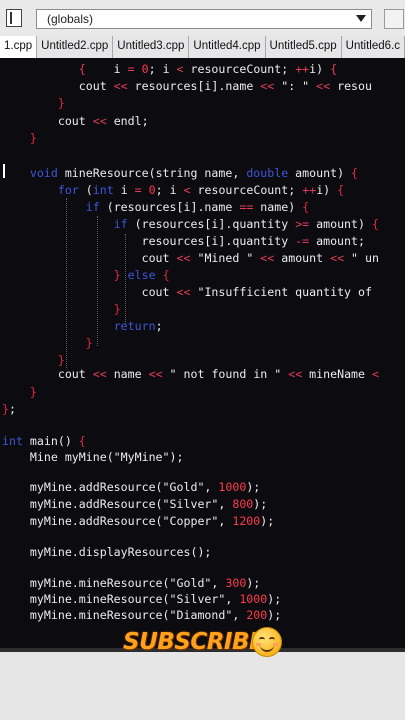 The image size is (405, 720). What do you see at coordinates (295, 86) in the screenshot?
I see `code-token: "` at bounding box center [295, 86].